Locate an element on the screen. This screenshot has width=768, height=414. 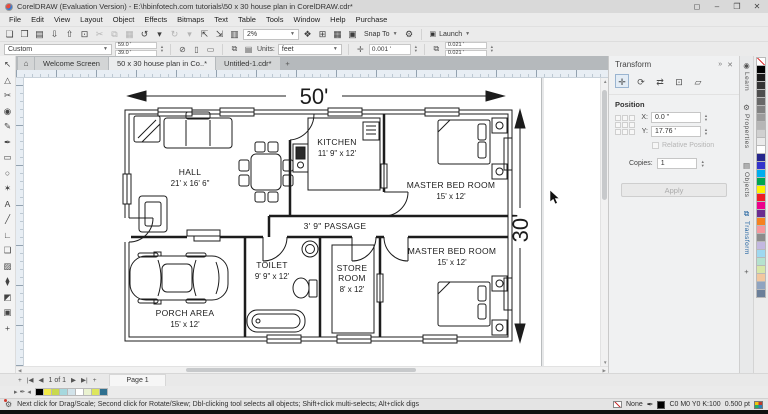
new-tab-button: + is located at coordinates (288, 63).